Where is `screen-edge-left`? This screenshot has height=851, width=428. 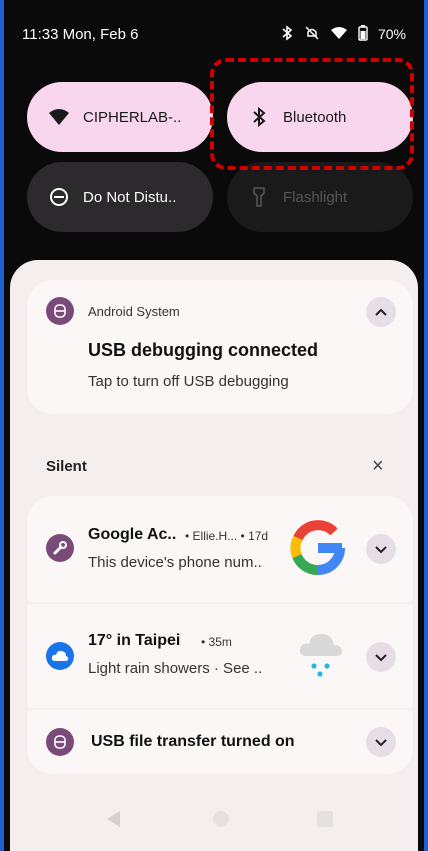 screen-edge-left is located at coordinates (2, 425).